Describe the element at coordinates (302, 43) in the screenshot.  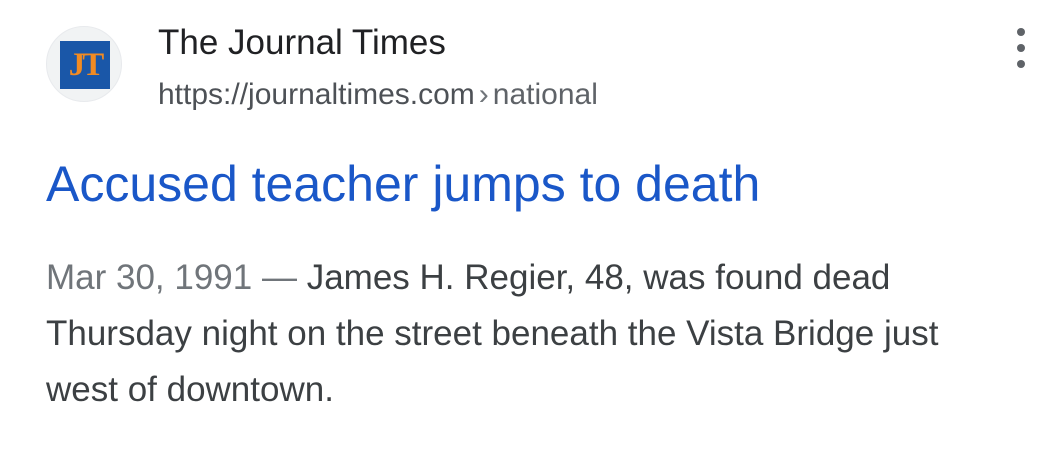
I see `site-name: The Journal Times` at that location.